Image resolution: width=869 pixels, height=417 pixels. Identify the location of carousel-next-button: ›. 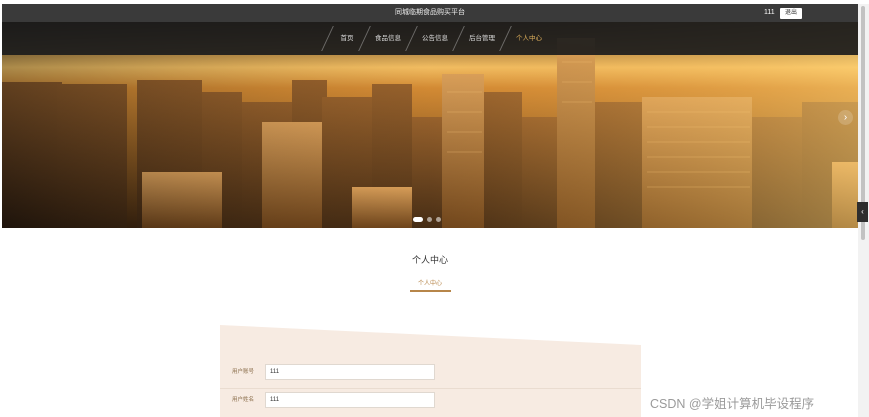
(845, 117).